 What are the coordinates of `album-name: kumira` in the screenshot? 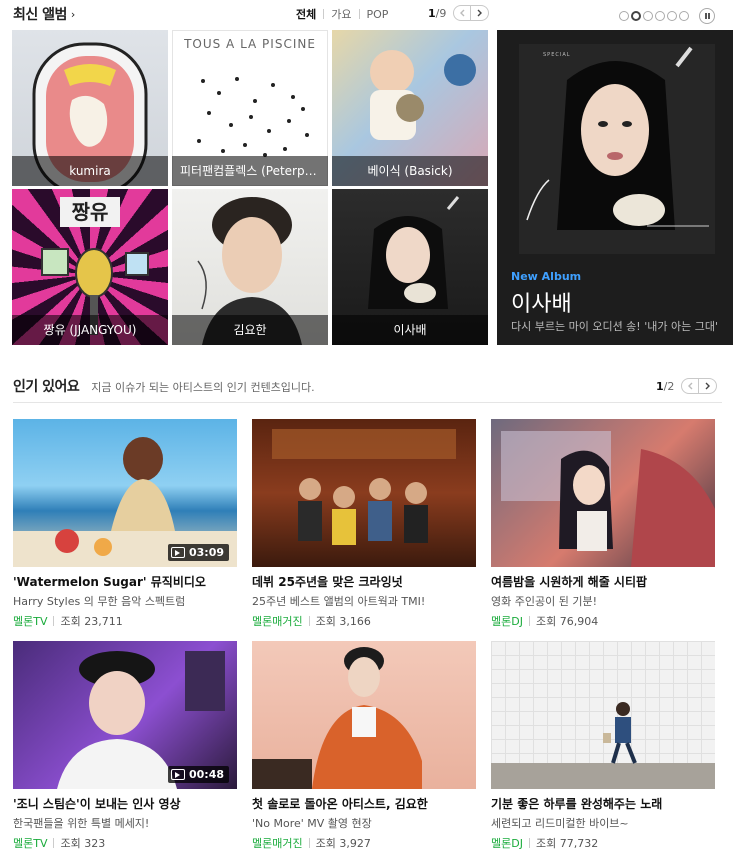 It's located at (90, 171).